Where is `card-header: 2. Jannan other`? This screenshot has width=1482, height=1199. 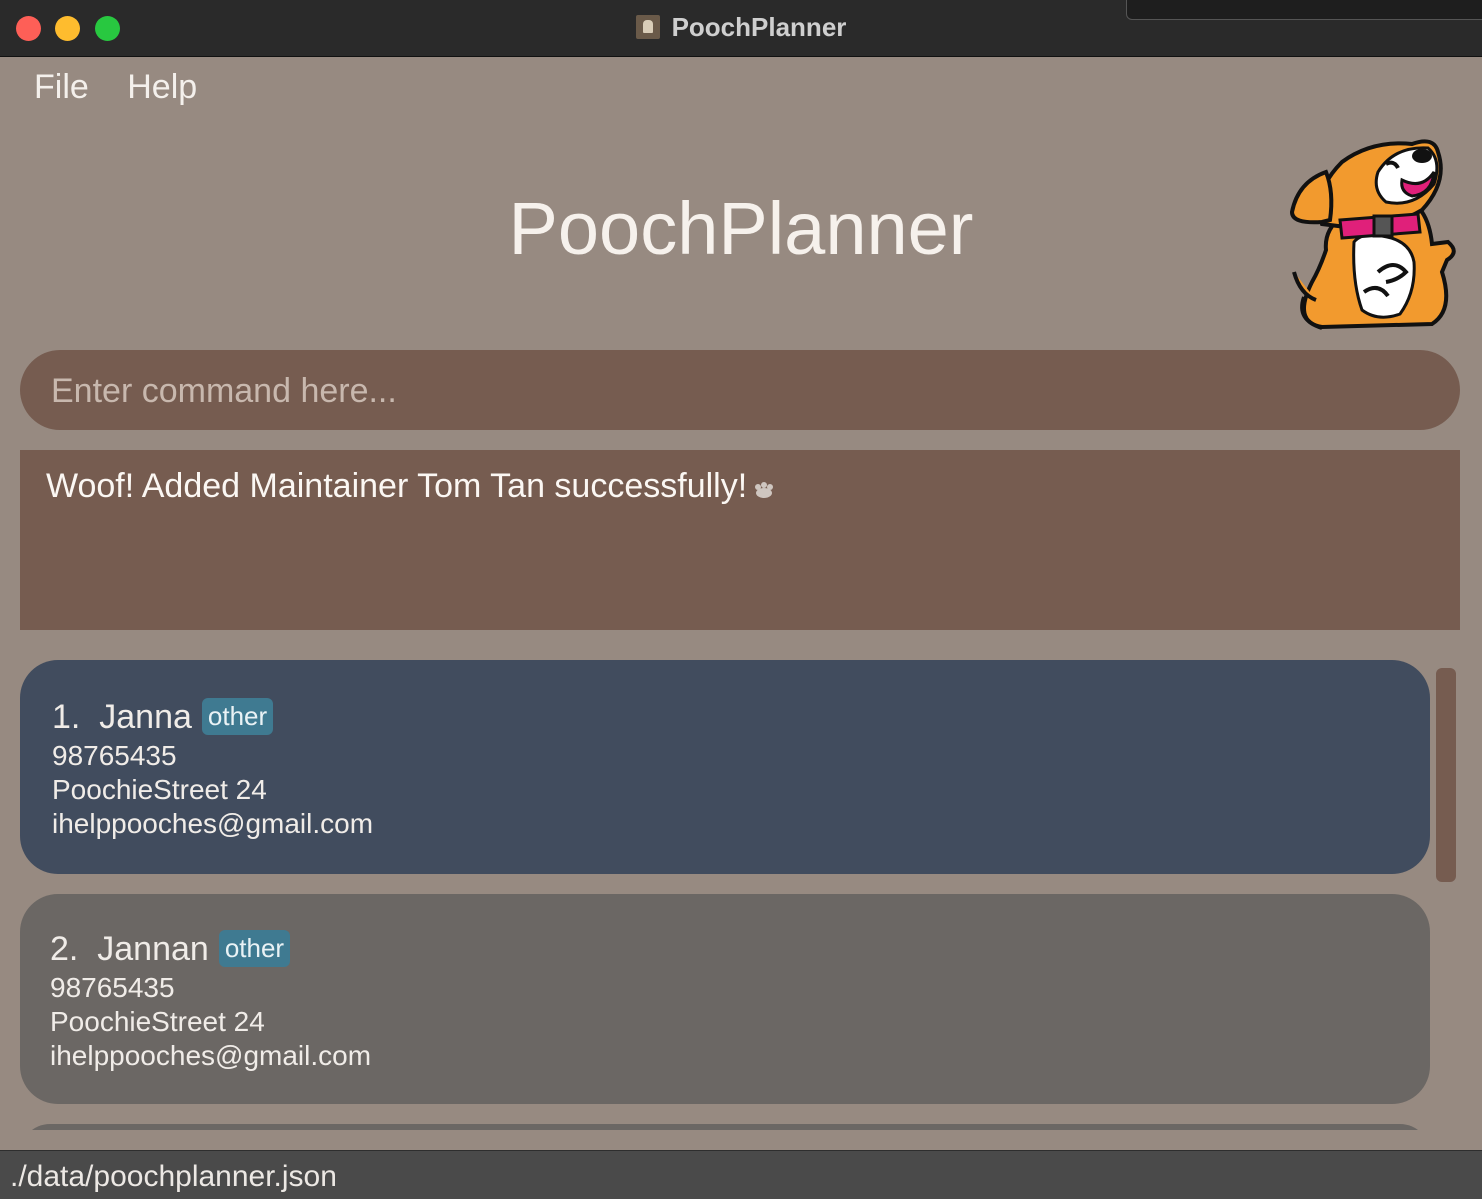
card-header: 2. Jannan other is located at coordinates (170, 949).